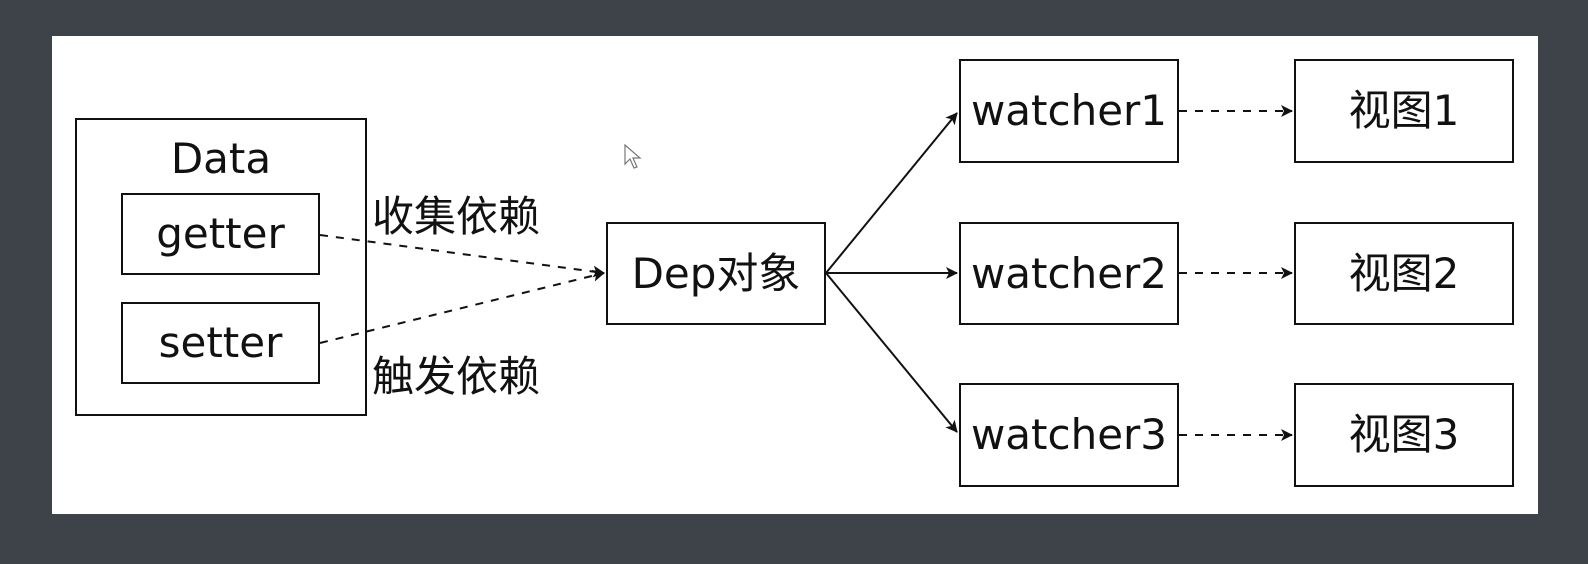 The height and width of the screenshot is (564, 1588). I want to click on dep-node: Dep对象, so click(716, 273).